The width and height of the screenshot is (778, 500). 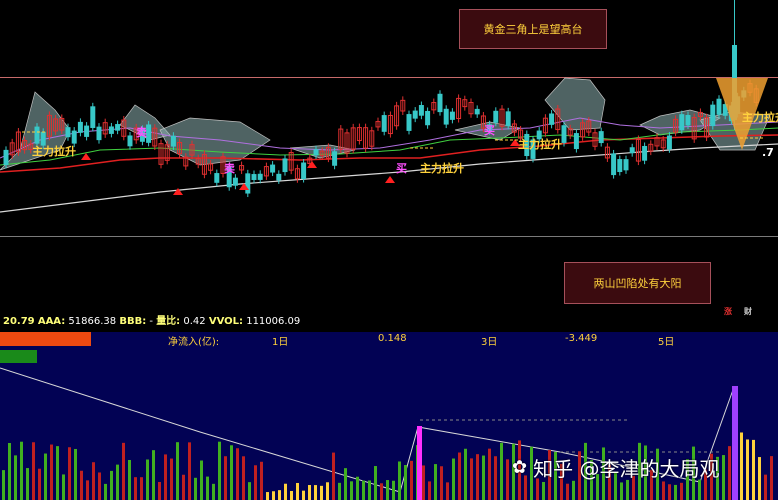 What do you see at coordinates (748, 311) in the screenshot?
I see `tag-fortune: 财` at bounding box center [748, 311].